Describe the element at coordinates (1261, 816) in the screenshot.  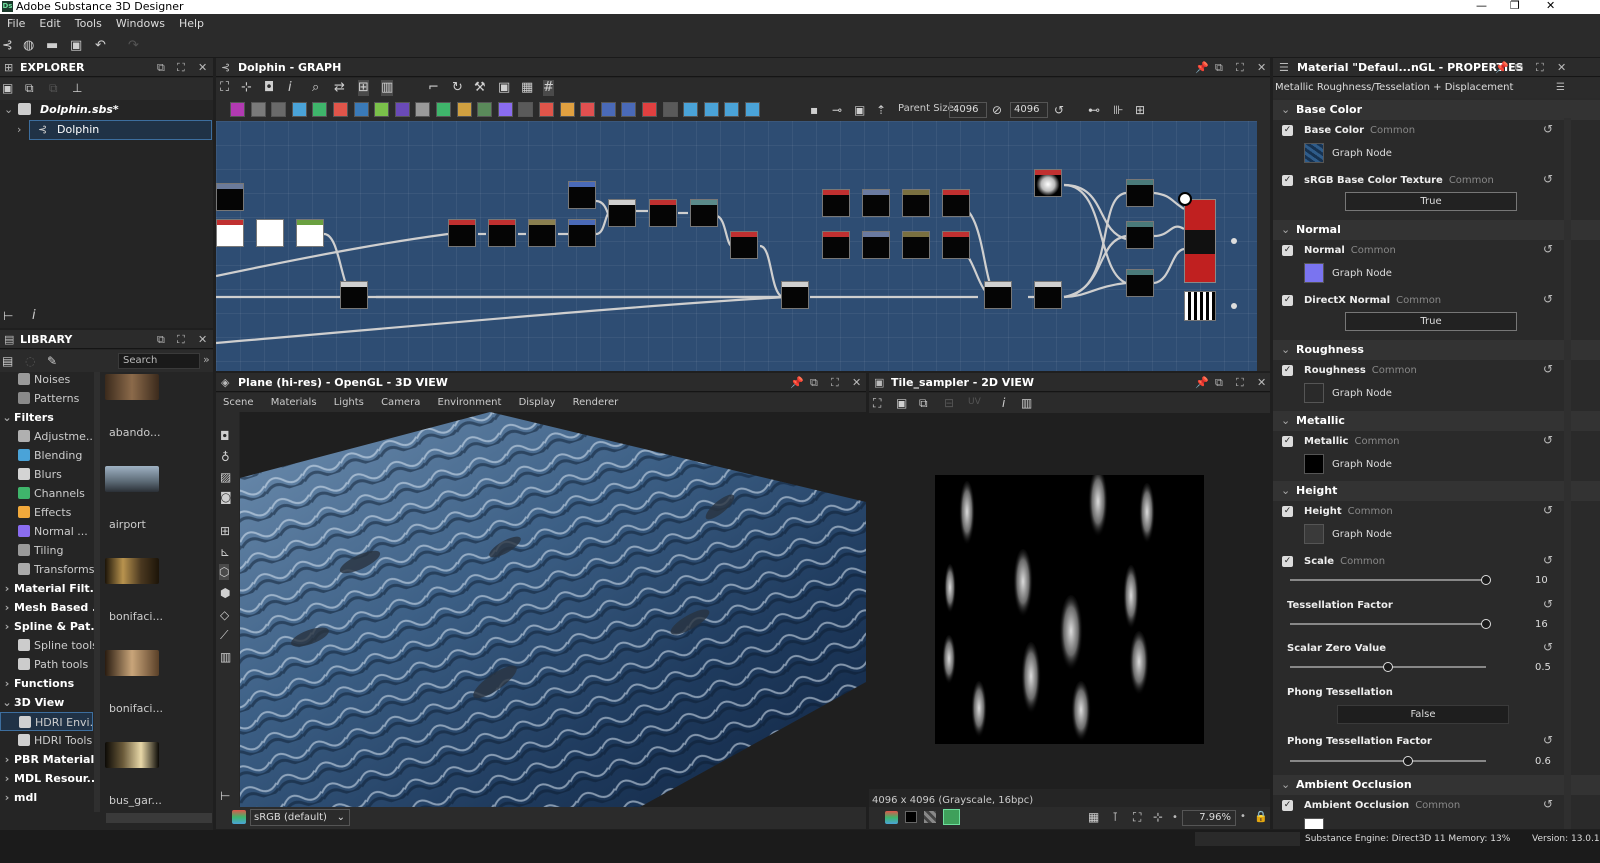
I see `lock-icon: 🔒` at that location.